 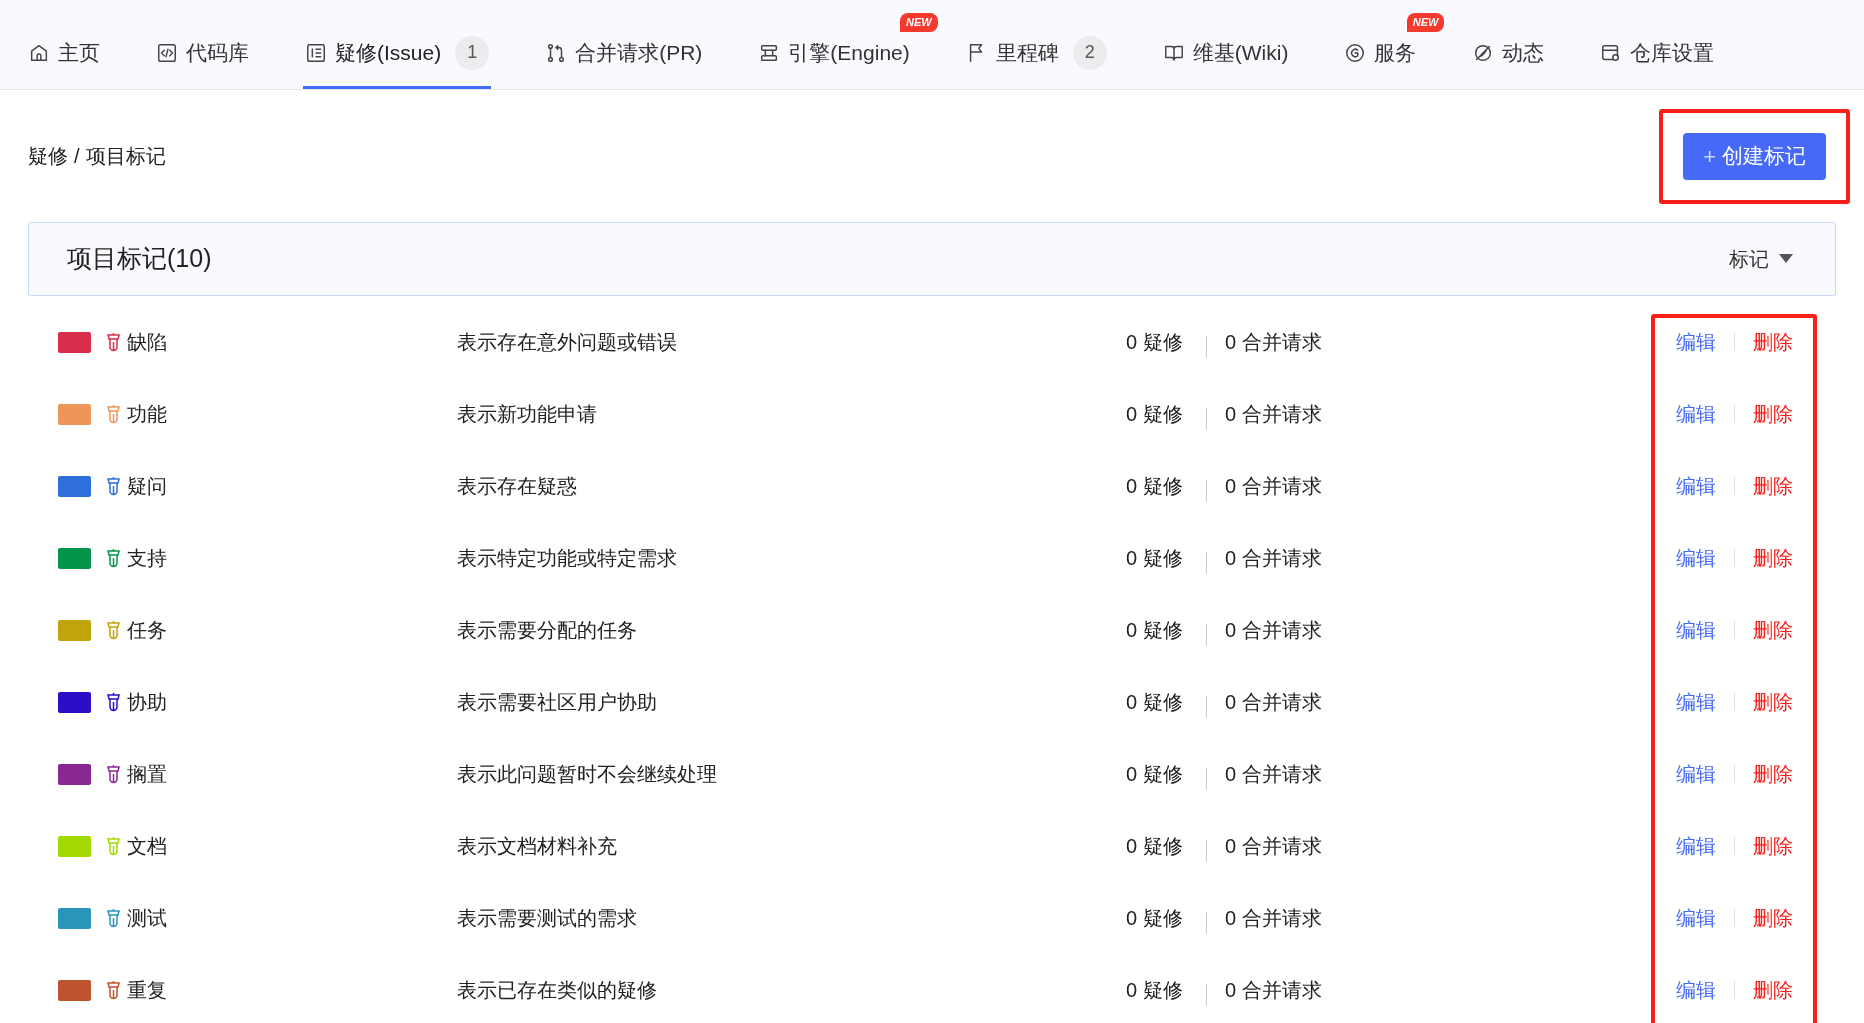 What do you see at coordinates (147, 558) in the screenshot?
I see `label-name: 支持` at bounding box center [147, 558].